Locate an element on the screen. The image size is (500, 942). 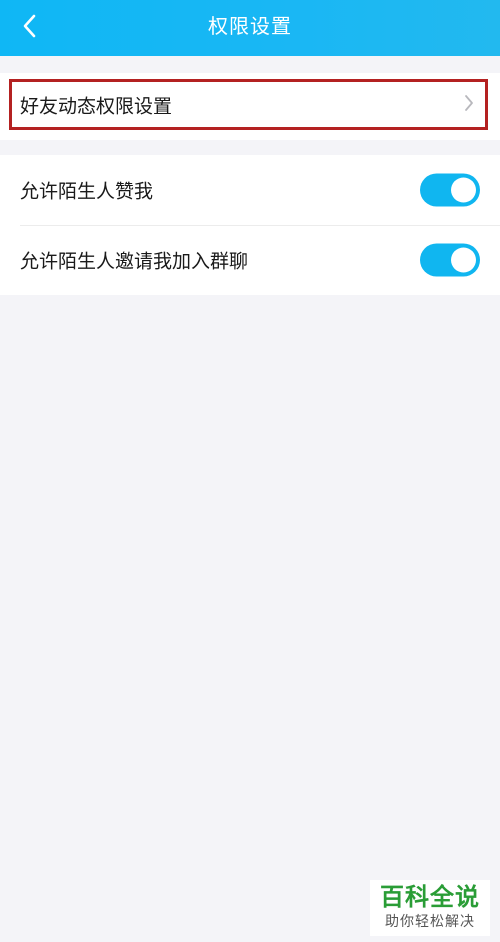
page-title: 权限设置 is located at coordinates (250, 26).